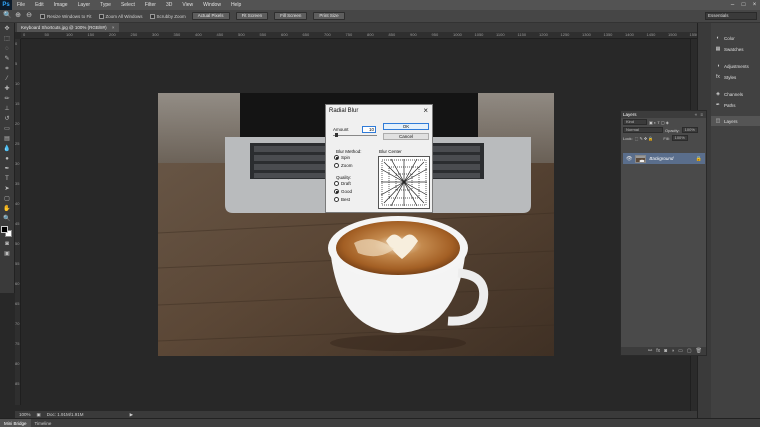 Image resolution: width=760 pixels, height=427 pixels. I want to click on menu-help: Help, so click(236, 5).